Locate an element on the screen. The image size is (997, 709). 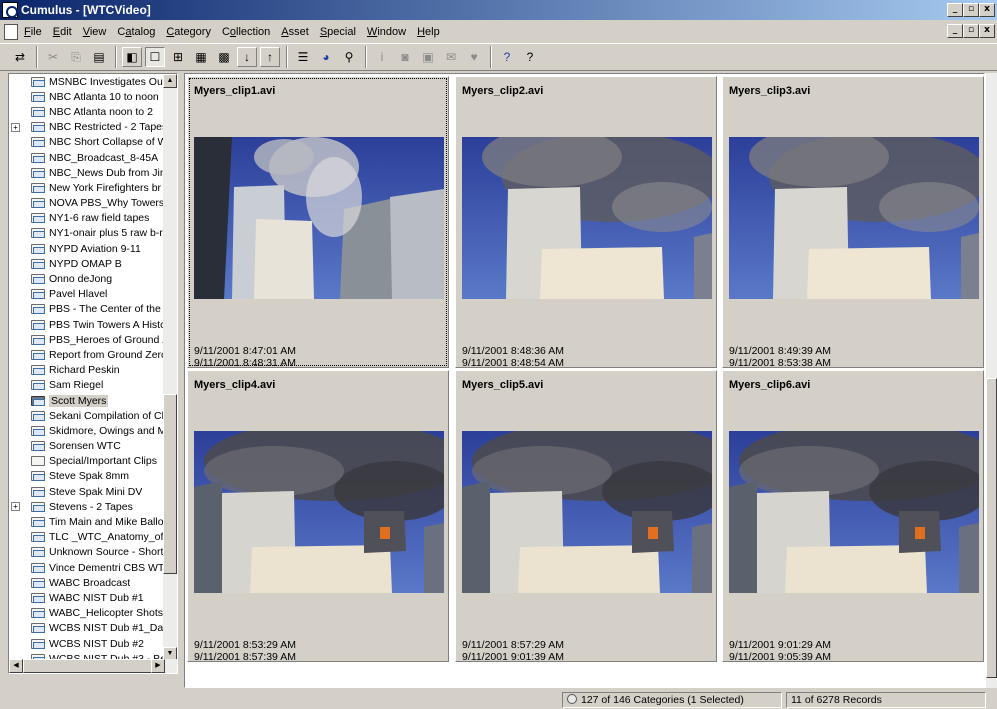
menu-help: Help is located at coordinates (428, 32).